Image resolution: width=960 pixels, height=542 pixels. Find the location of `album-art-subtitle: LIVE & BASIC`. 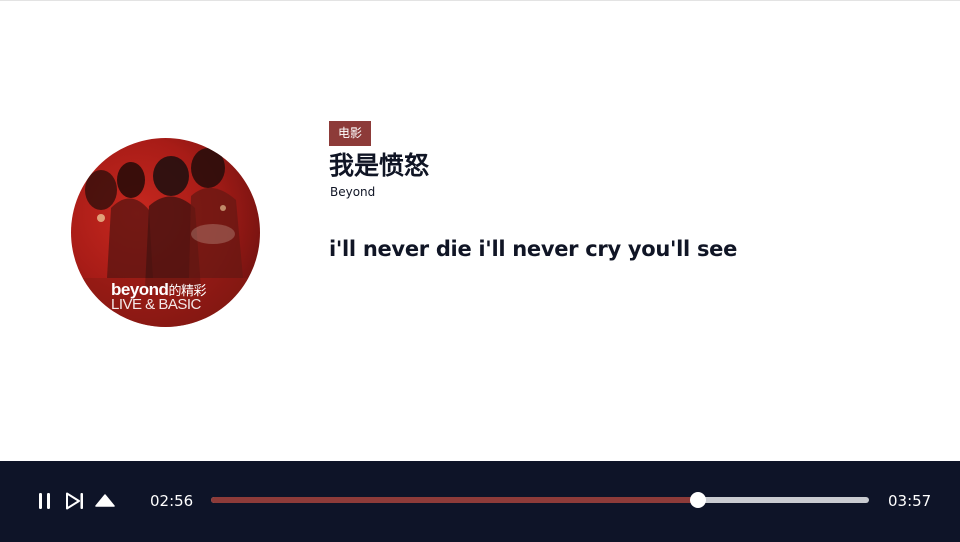

album-art-subtitle: LIVE & BASIC is located at coordinates (156, 304).